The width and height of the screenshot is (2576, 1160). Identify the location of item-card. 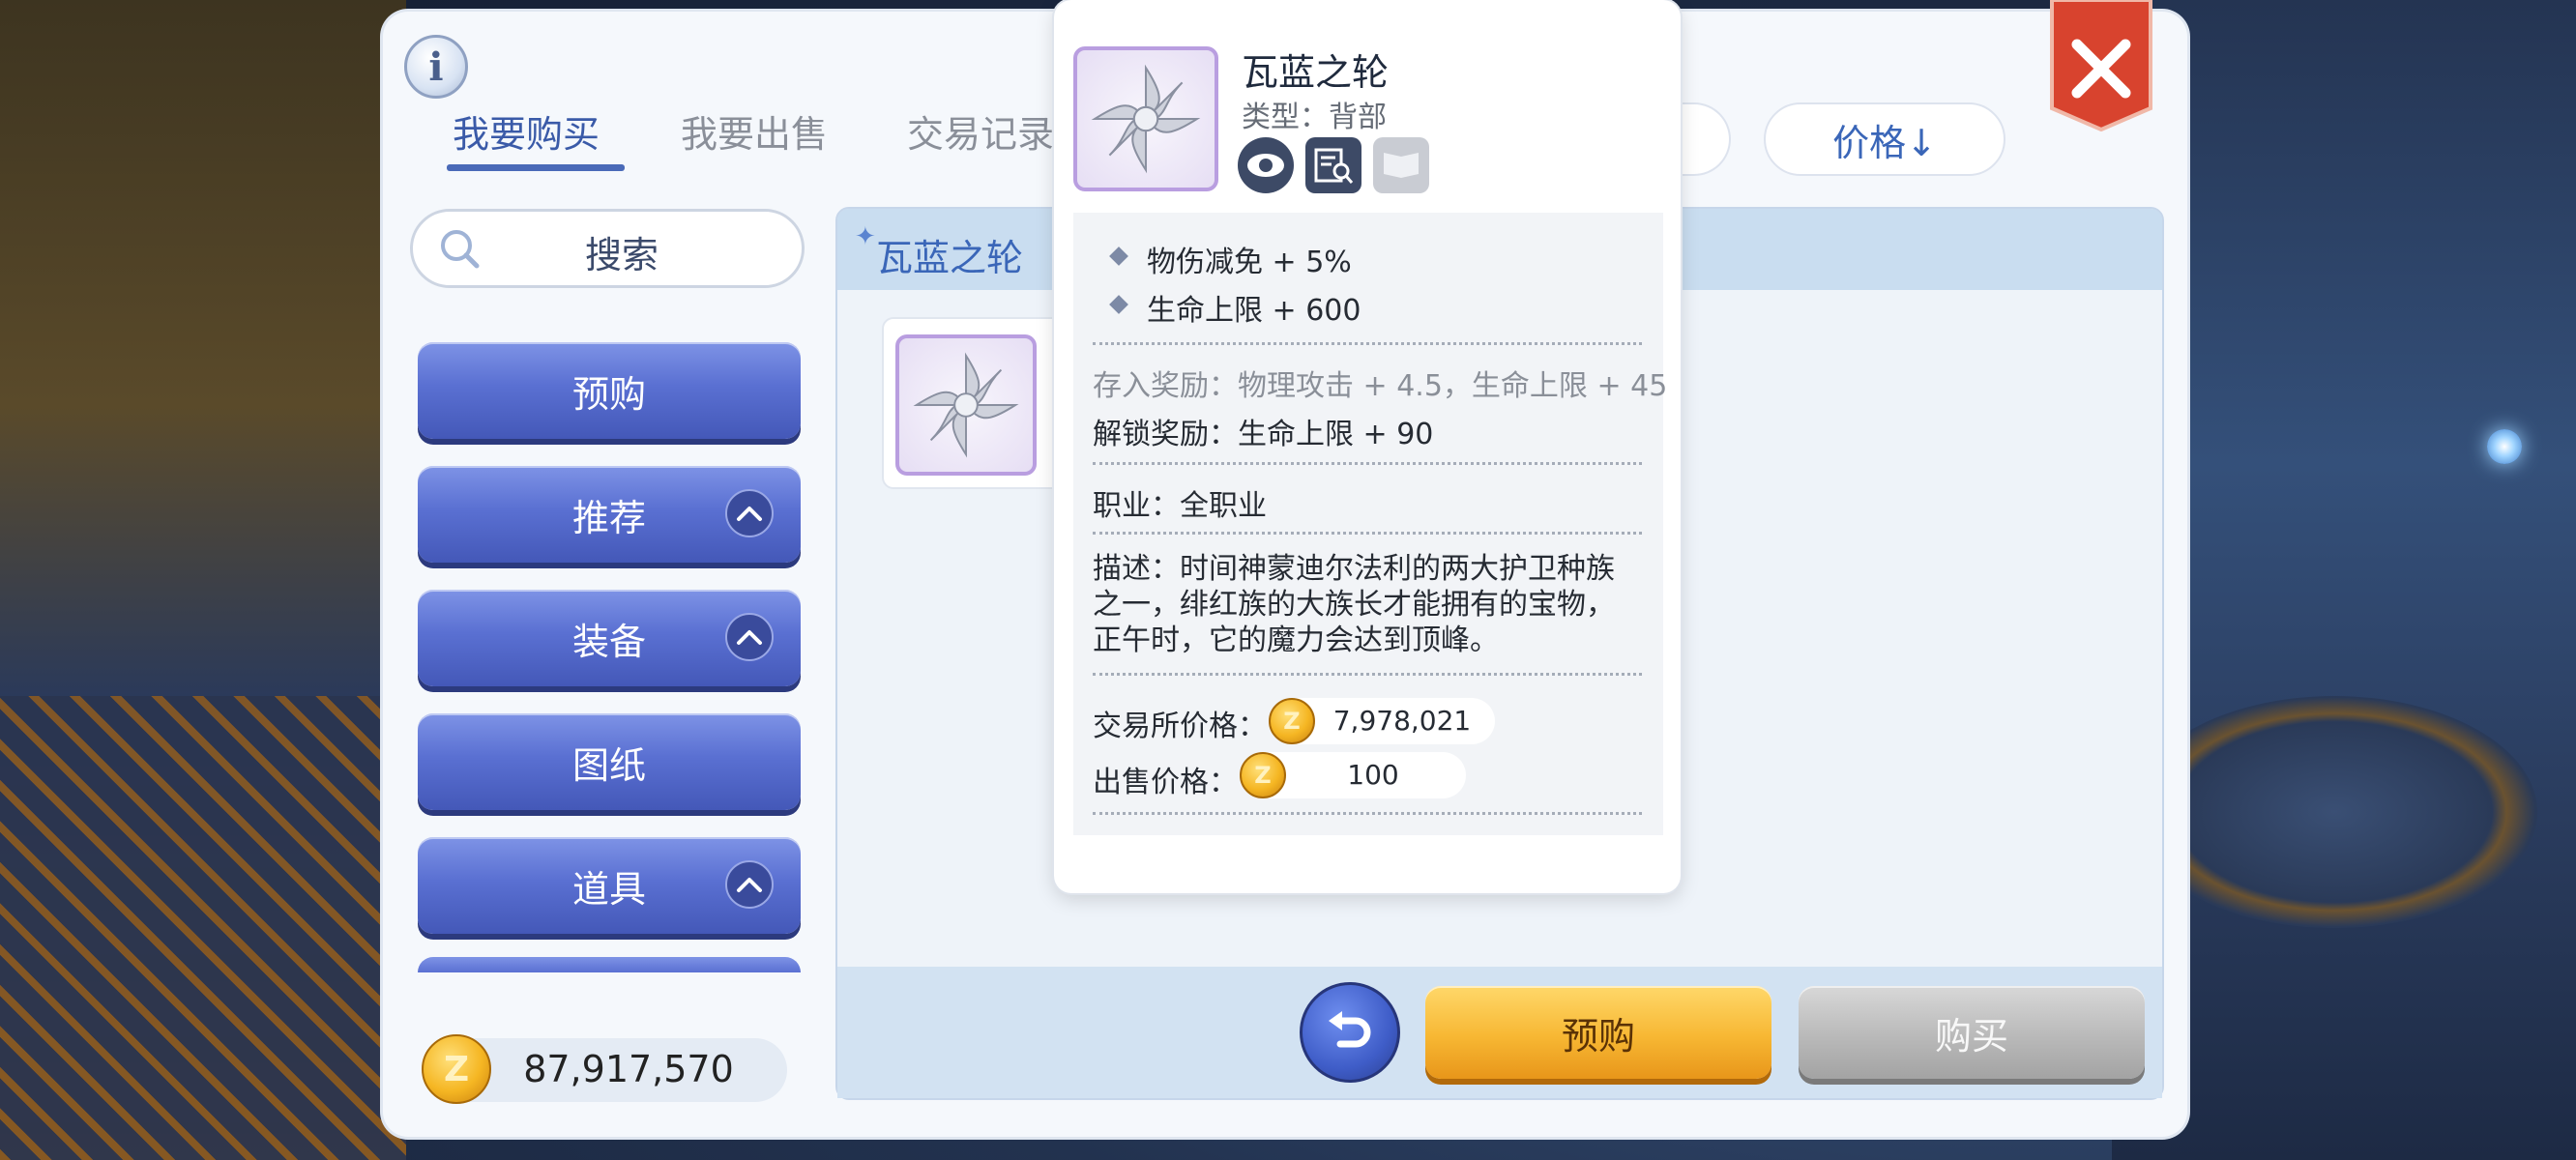
(978, 403).